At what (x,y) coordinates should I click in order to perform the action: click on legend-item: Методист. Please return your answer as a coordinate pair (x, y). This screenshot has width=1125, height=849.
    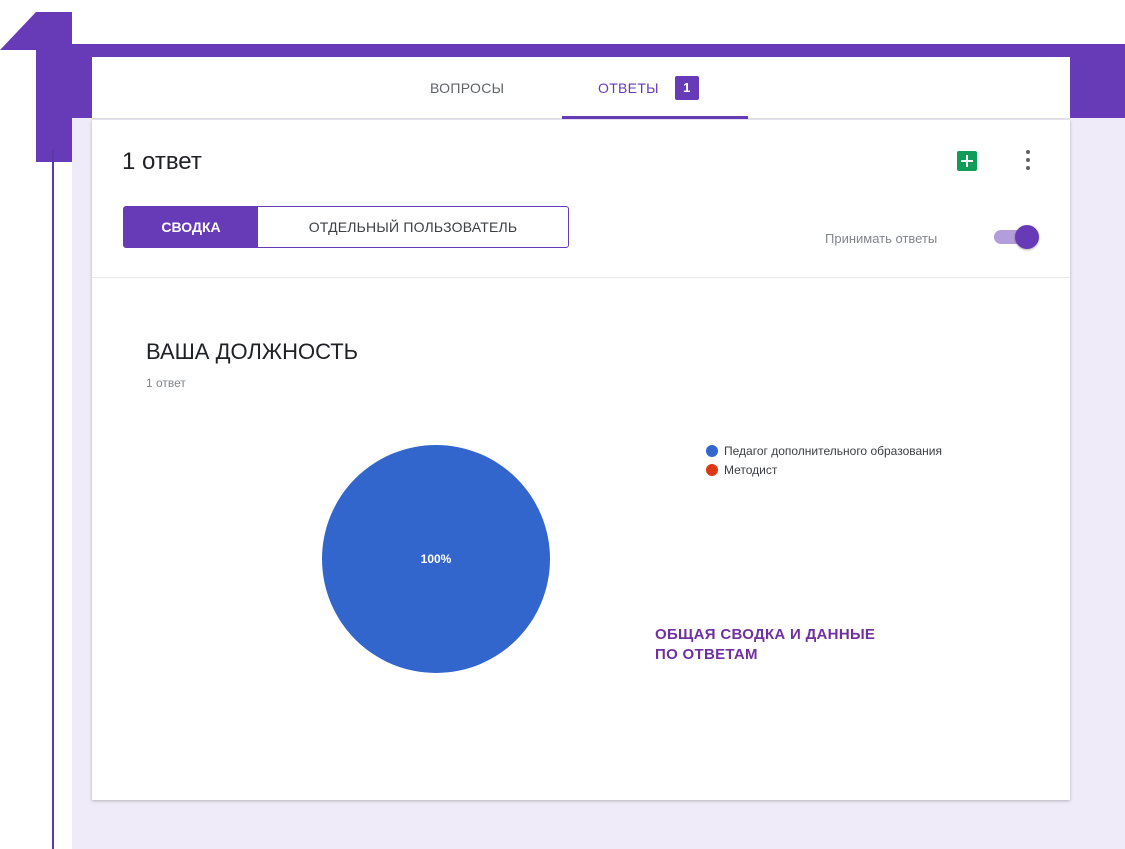
    Looking at the image, I should click on (834, 470).